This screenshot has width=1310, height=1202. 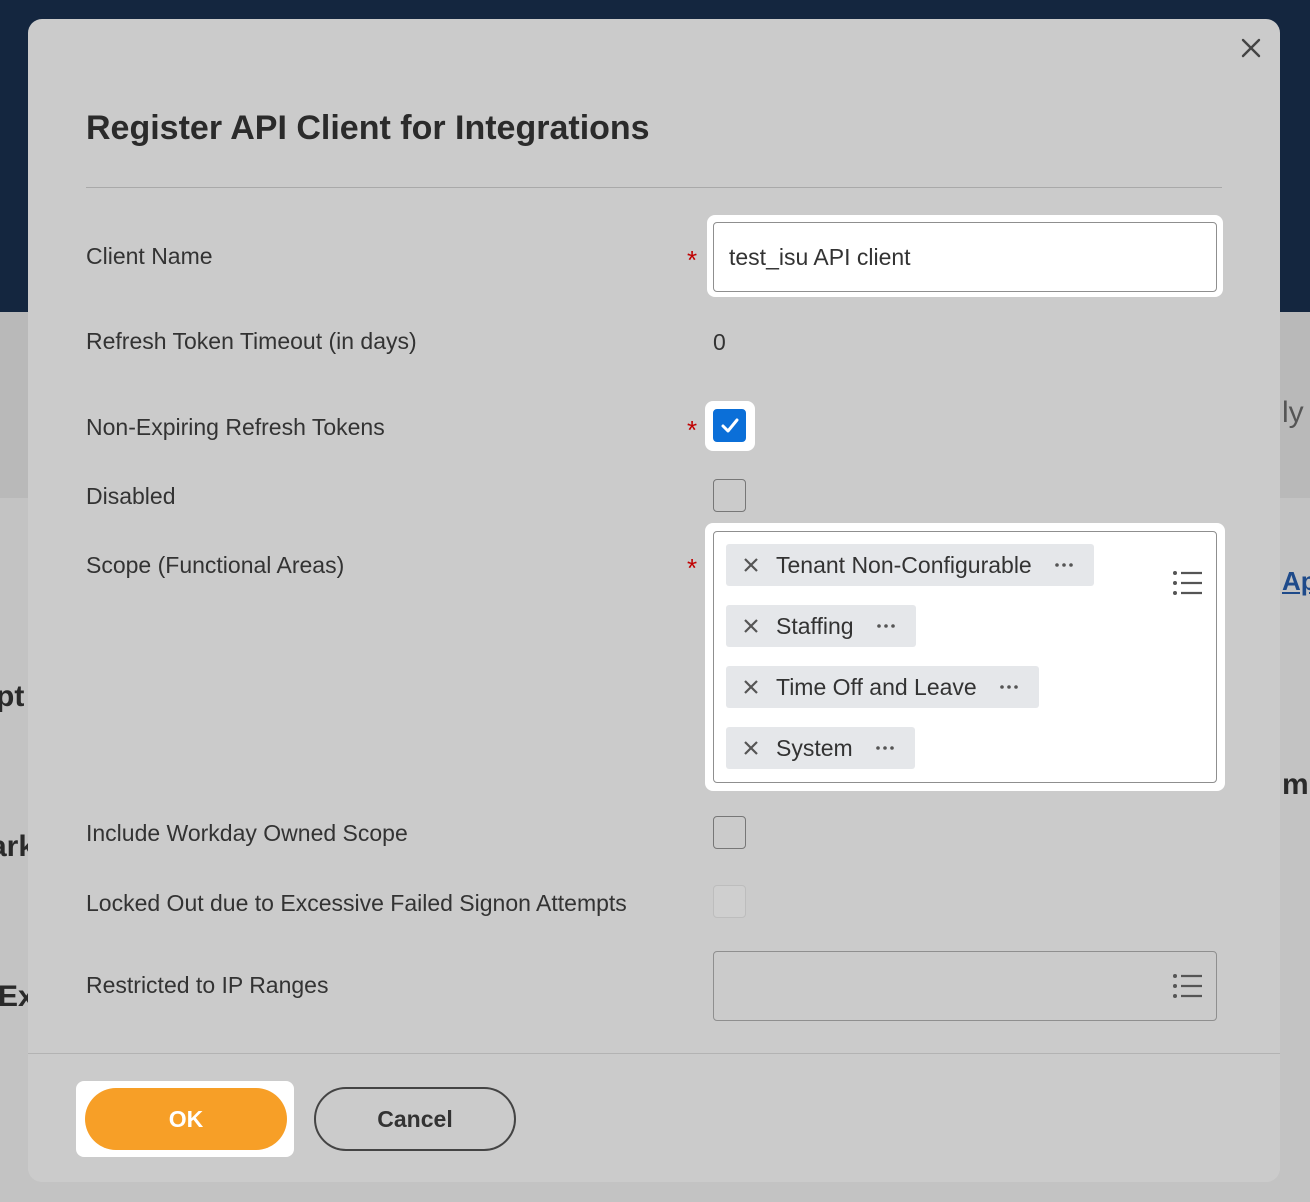 I want to click on scope-pill: Tenant Non-Configurable, so click(x=910, y=565).